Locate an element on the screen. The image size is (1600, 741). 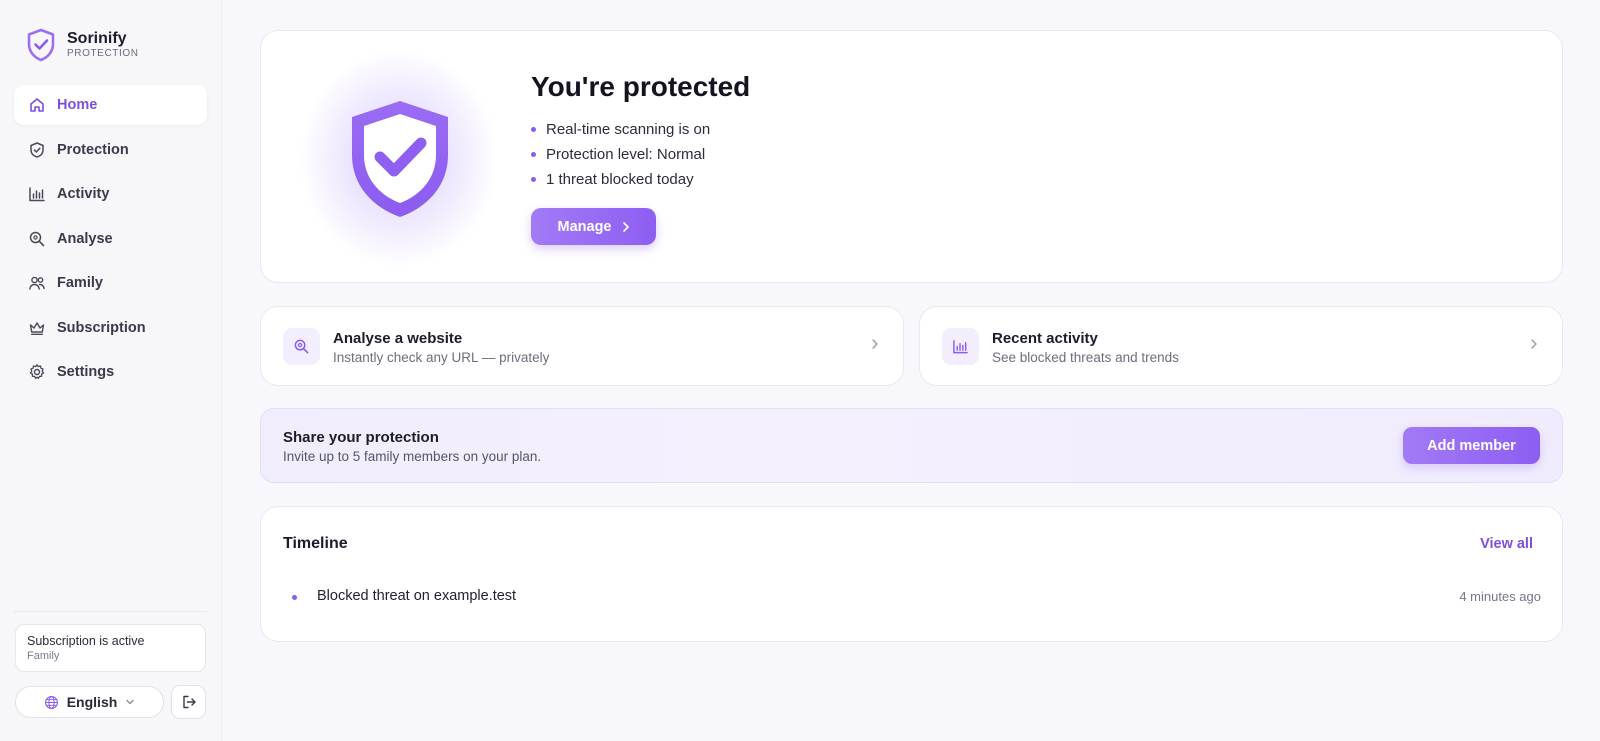
manage-button: Manage is located at coordinates (593, 226).